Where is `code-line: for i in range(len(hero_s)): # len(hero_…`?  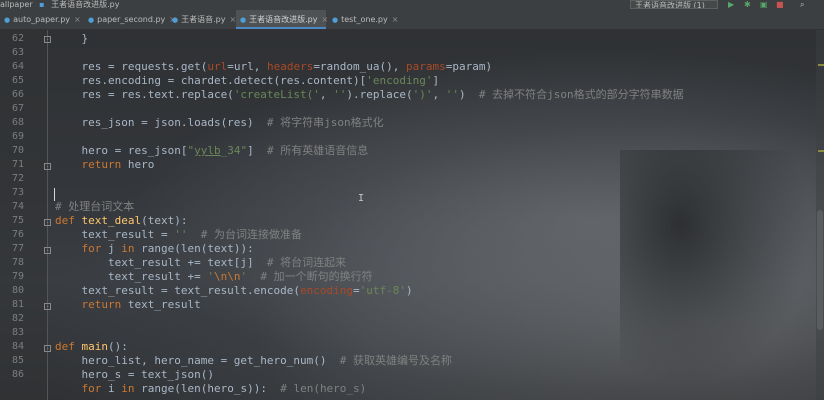 code-line: for i in range(len(hero_s)): # len(hero_… is located at coordinates (211, 389).